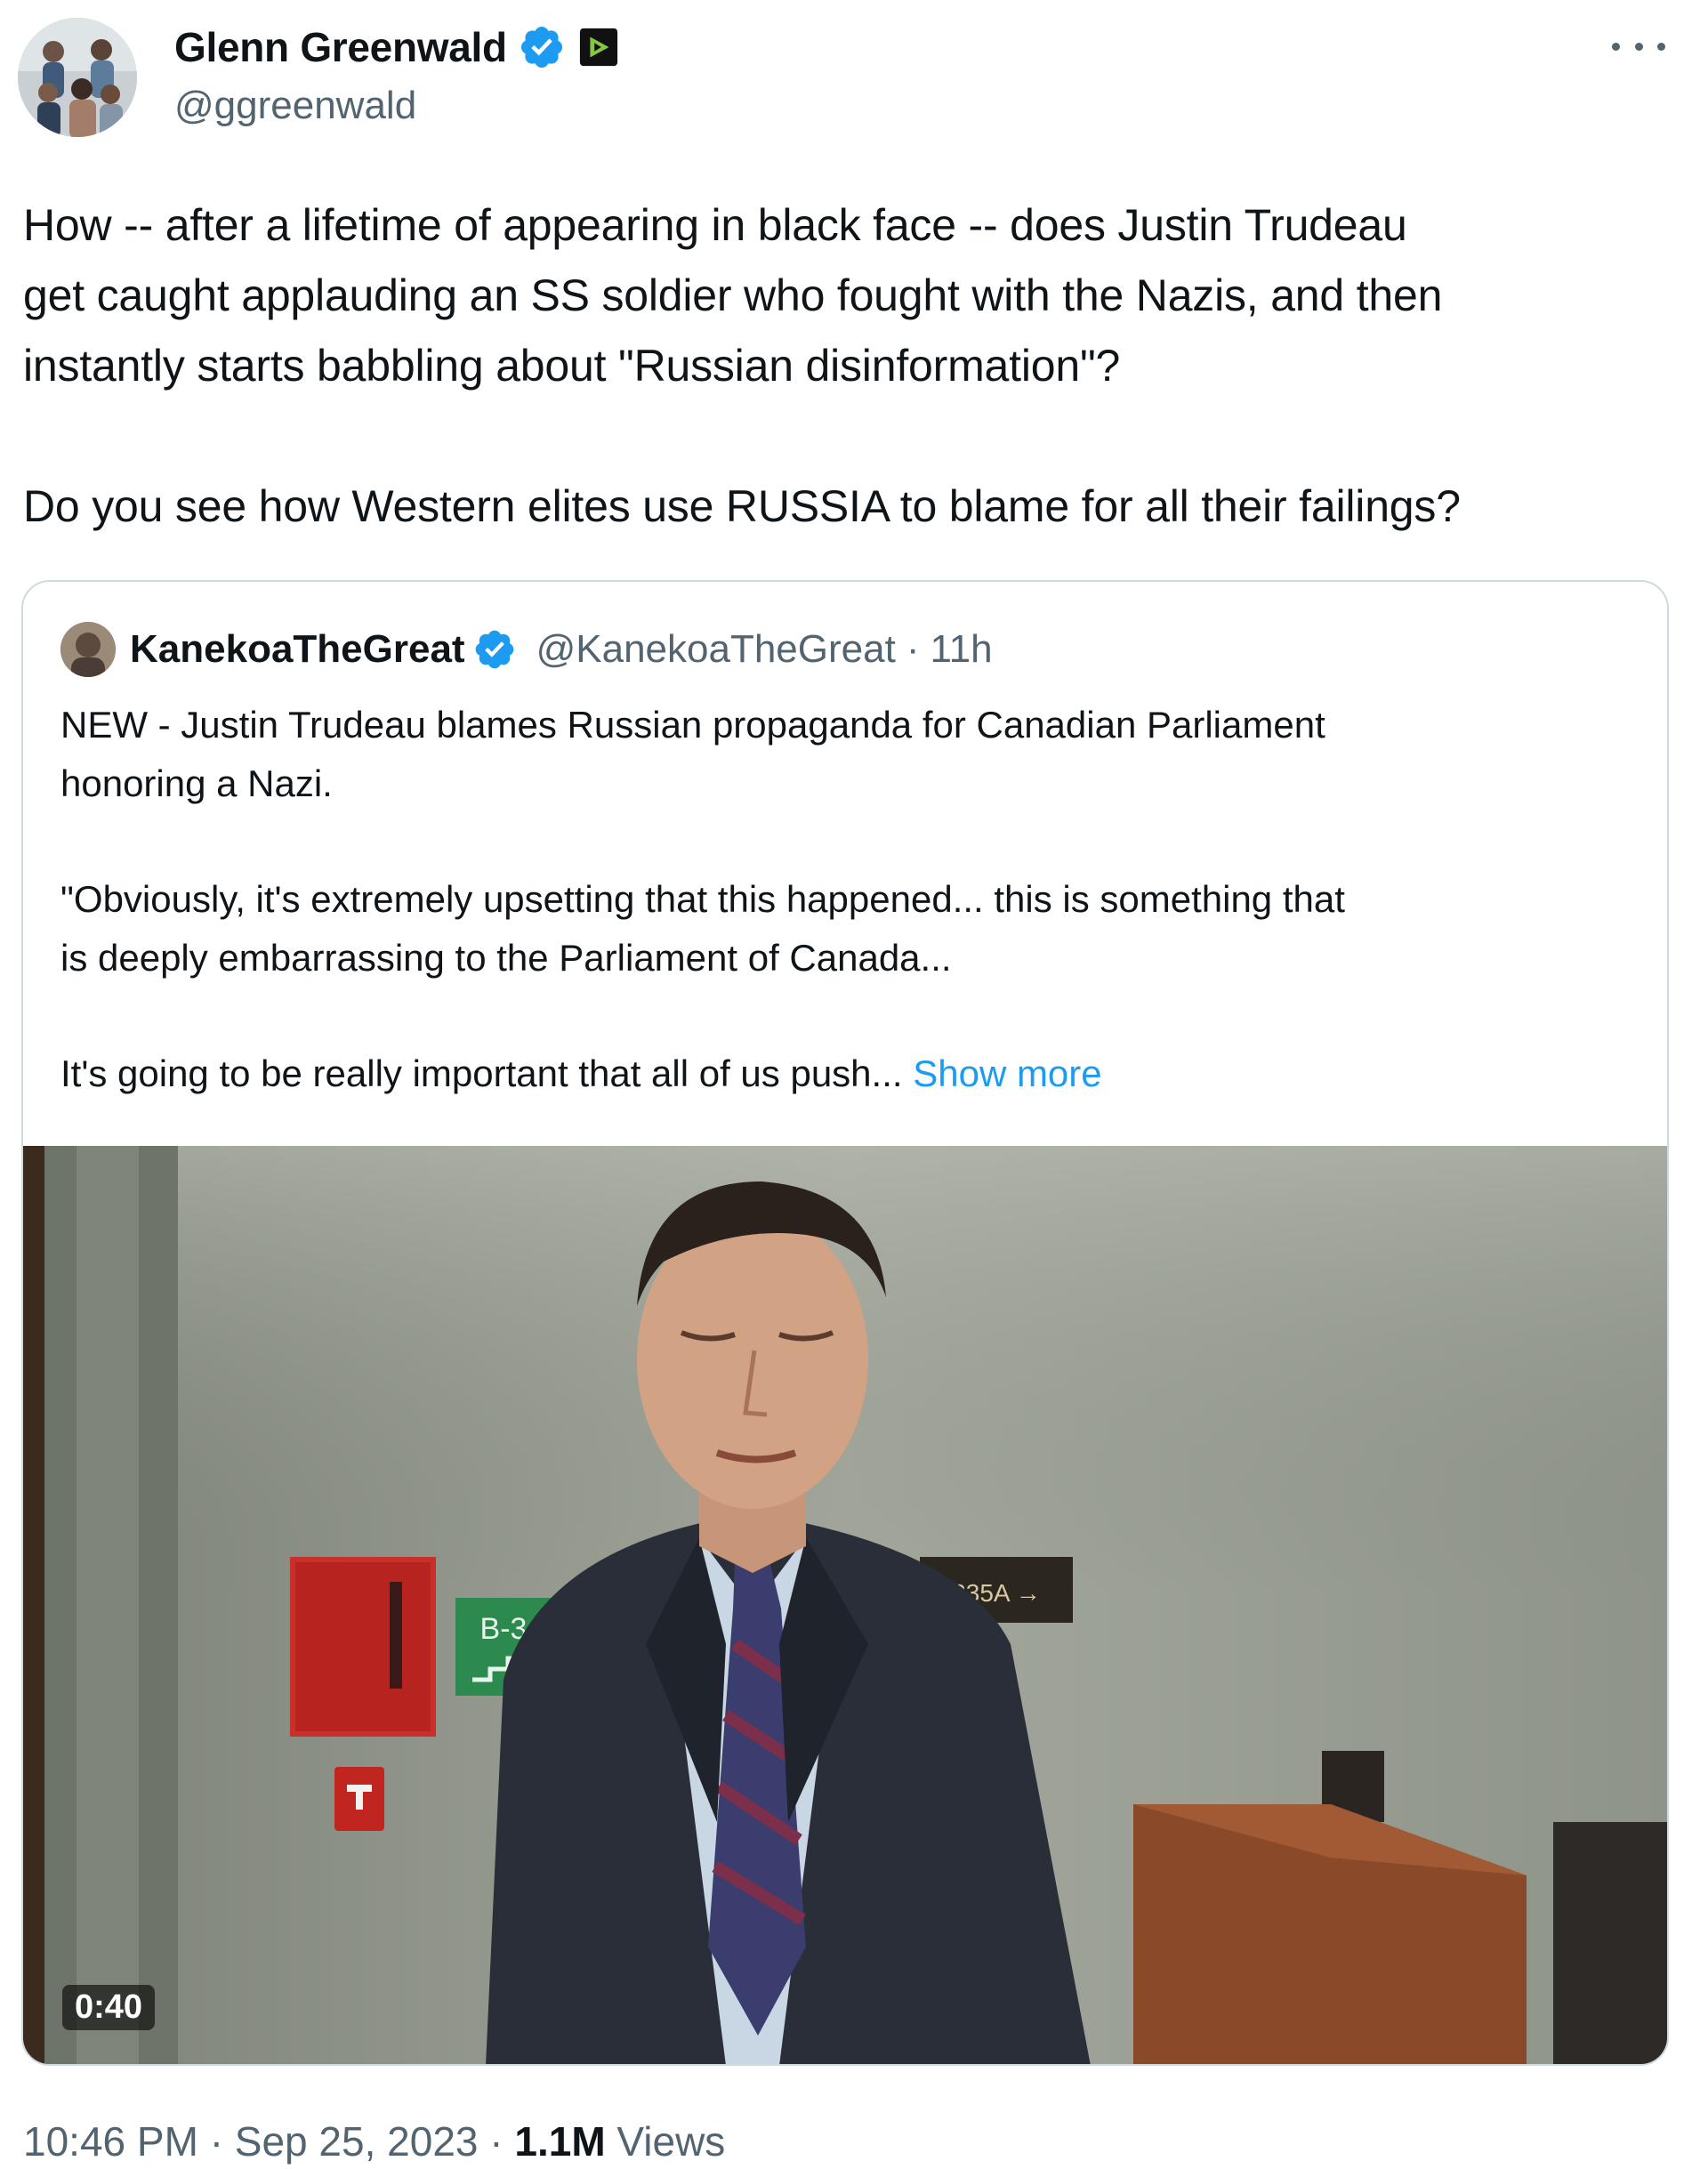  What do you see at coordinates (196, 783) in the screenshot?
I see `quoted-text-line: honoring a Nazi.` at bounding box center [196, 783].